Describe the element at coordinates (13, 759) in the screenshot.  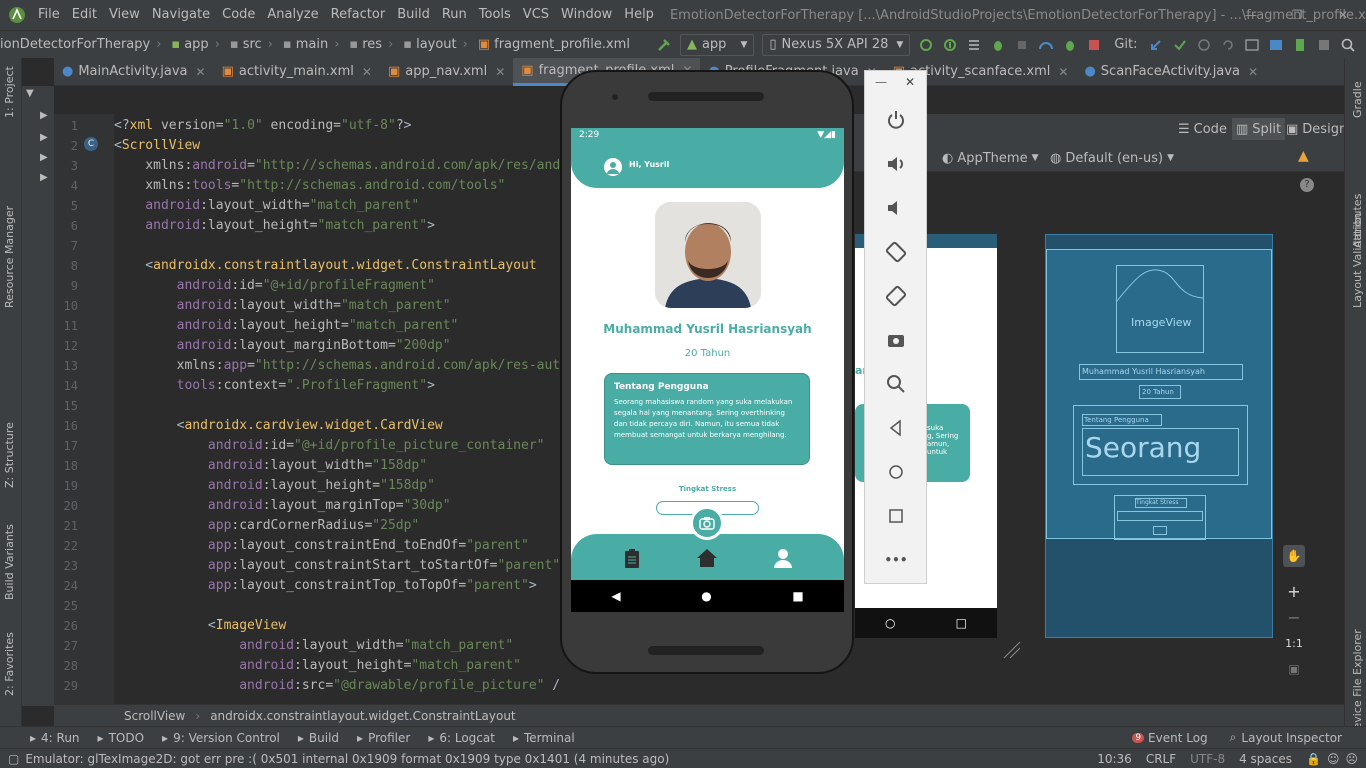
I see `status-toggle-icon: ▢` at that location.